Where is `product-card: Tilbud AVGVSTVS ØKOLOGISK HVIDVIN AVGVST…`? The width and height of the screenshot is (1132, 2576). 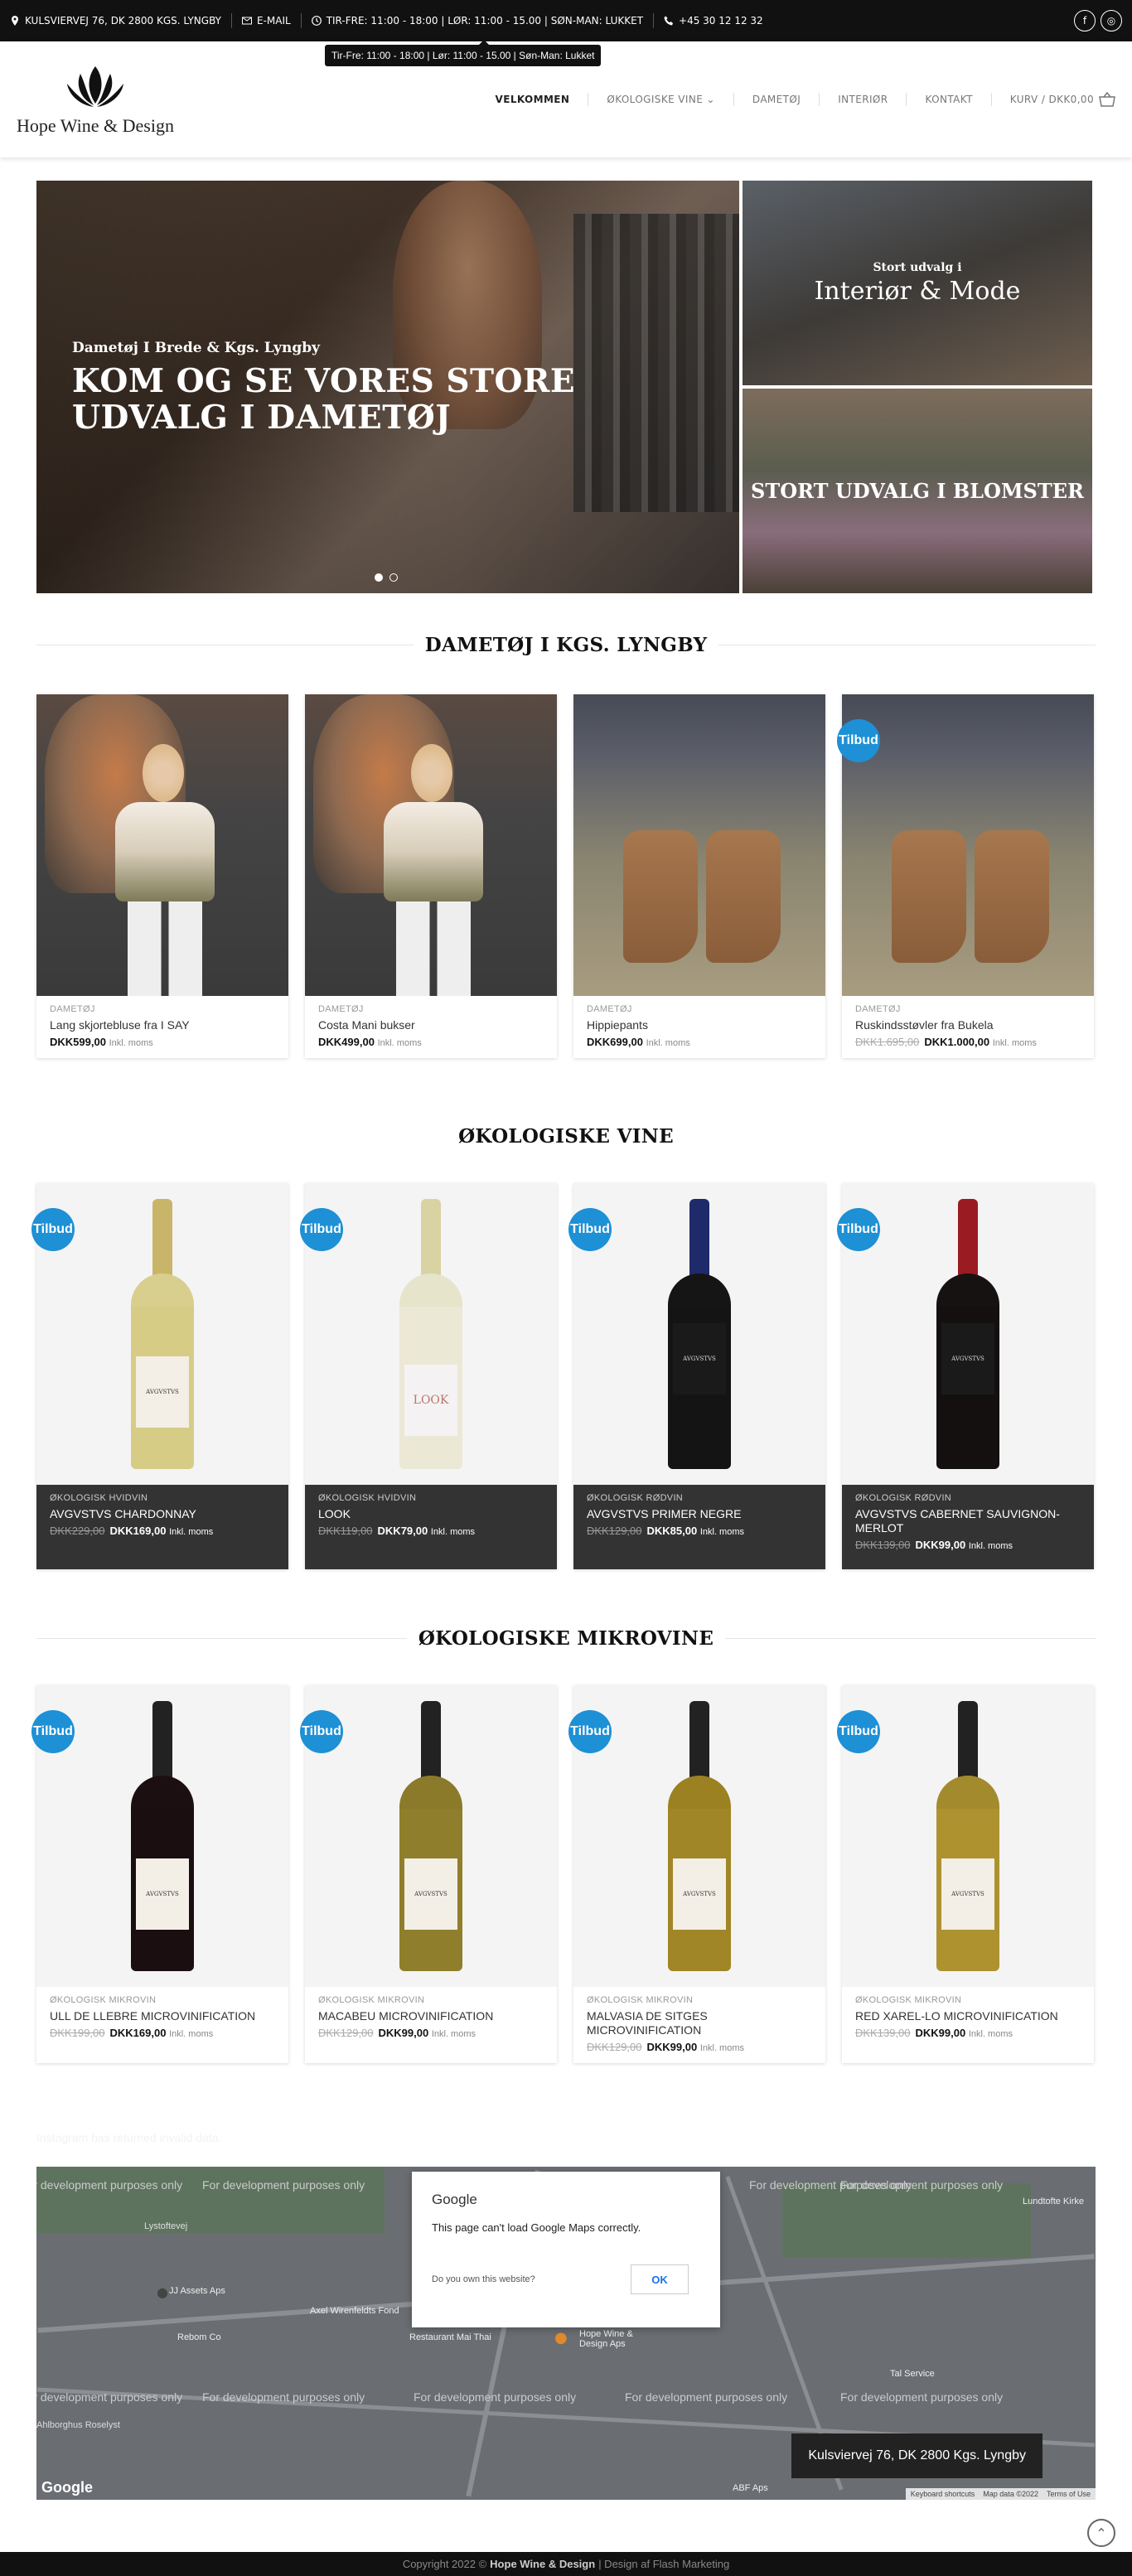
product-card: Tilbud AVGVSTVS ØKOLOGISK HVIDVIN AVGVST… is located at coordinates (159, 1376).